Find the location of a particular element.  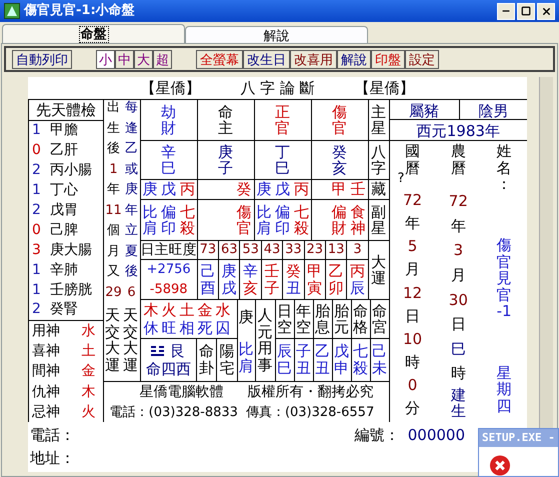

strength-label: 日主旺度 is located at coordinates (169, 250).